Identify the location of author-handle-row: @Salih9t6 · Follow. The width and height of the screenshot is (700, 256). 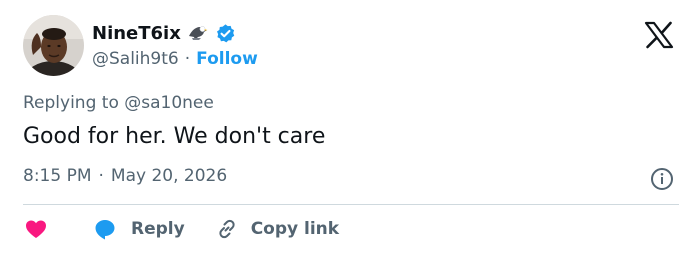
(175, 59).